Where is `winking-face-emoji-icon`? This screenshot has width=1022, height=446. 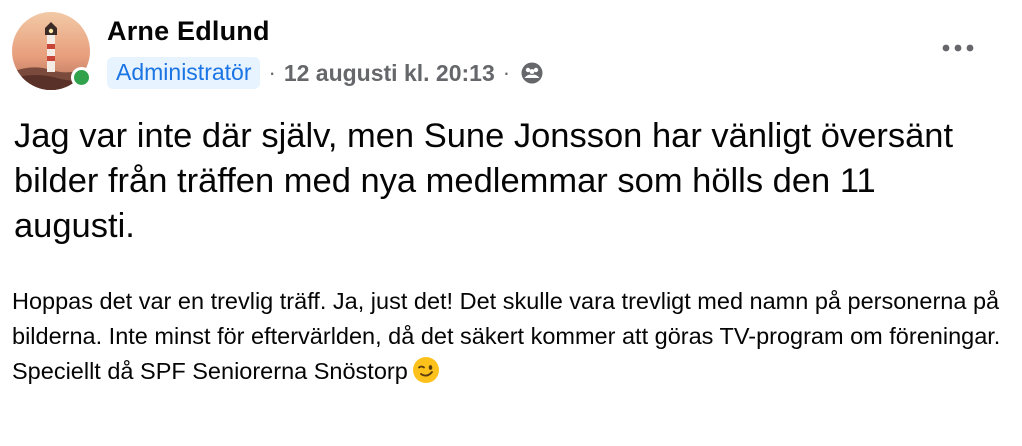 winking-face-emoji-icon is located at coordinates (425, 370).